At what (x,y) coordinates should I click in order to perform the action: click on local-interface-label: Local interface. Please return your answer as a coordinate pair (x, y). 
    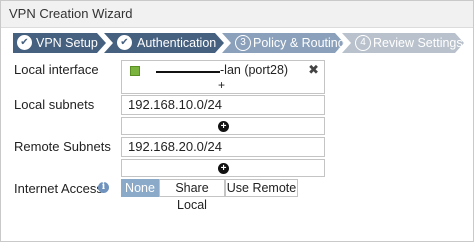
    Looking at the image, I should click on (56, 69).